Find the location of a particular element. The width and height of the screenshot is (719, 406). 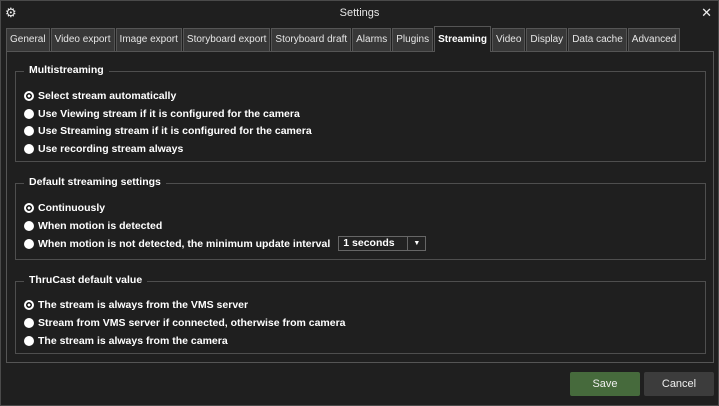

radio-always-vms: The stream is always from the VMS server is located at coordinates (136, 305).